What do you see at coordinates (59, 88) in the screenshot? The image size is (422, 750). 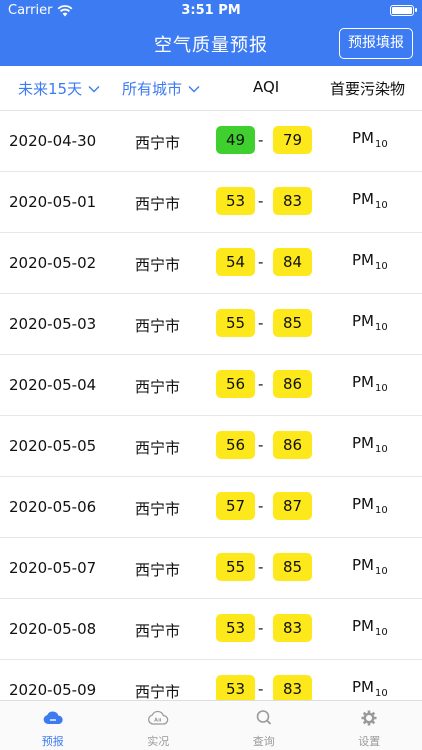 I see `range-filter: 未来15天` at bounding box center [59, 88].